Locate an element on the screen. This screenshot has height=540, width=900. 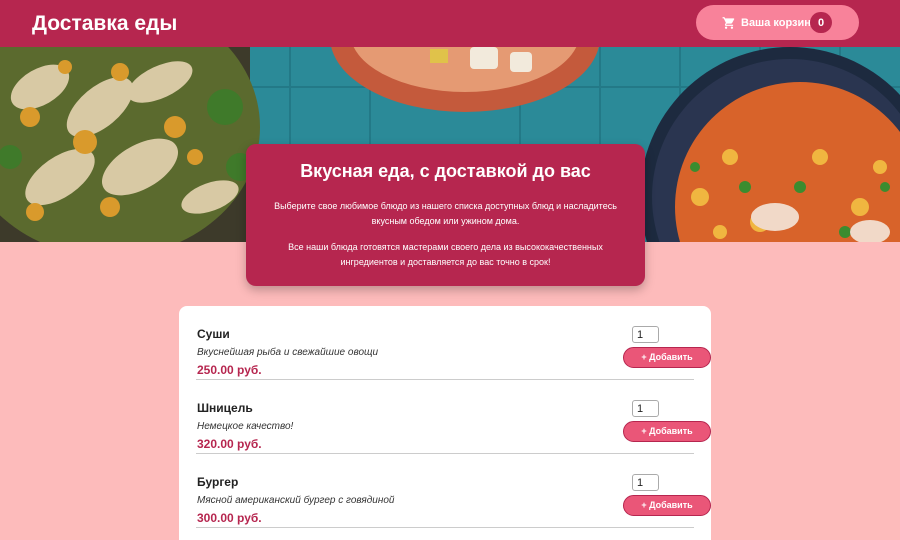
meal-description: Мясной американский бургер с говядиной is located at coordinates (296, 500).